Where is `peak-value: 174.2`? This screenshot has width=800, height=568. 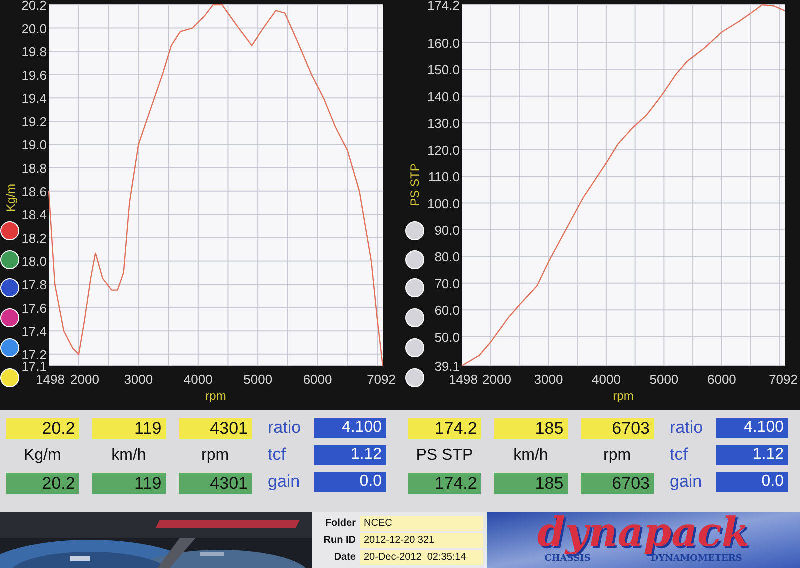
peak-value: 174.2 is located at coordinates (445, 428).